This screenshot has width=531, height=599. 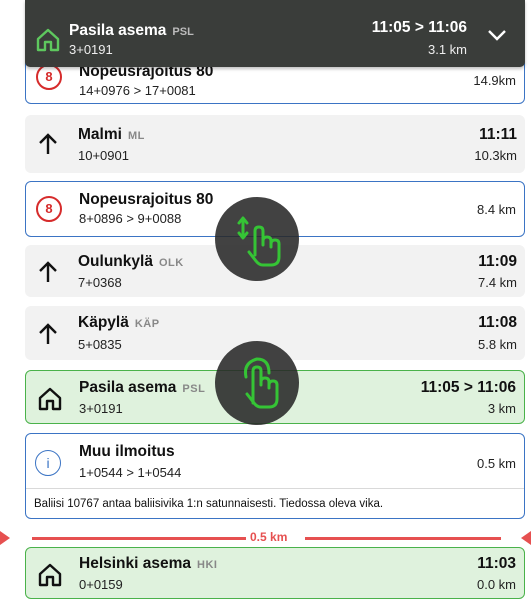 I want to click on header-station-name: Pasila asema PSL, so click(x=131, y=30).